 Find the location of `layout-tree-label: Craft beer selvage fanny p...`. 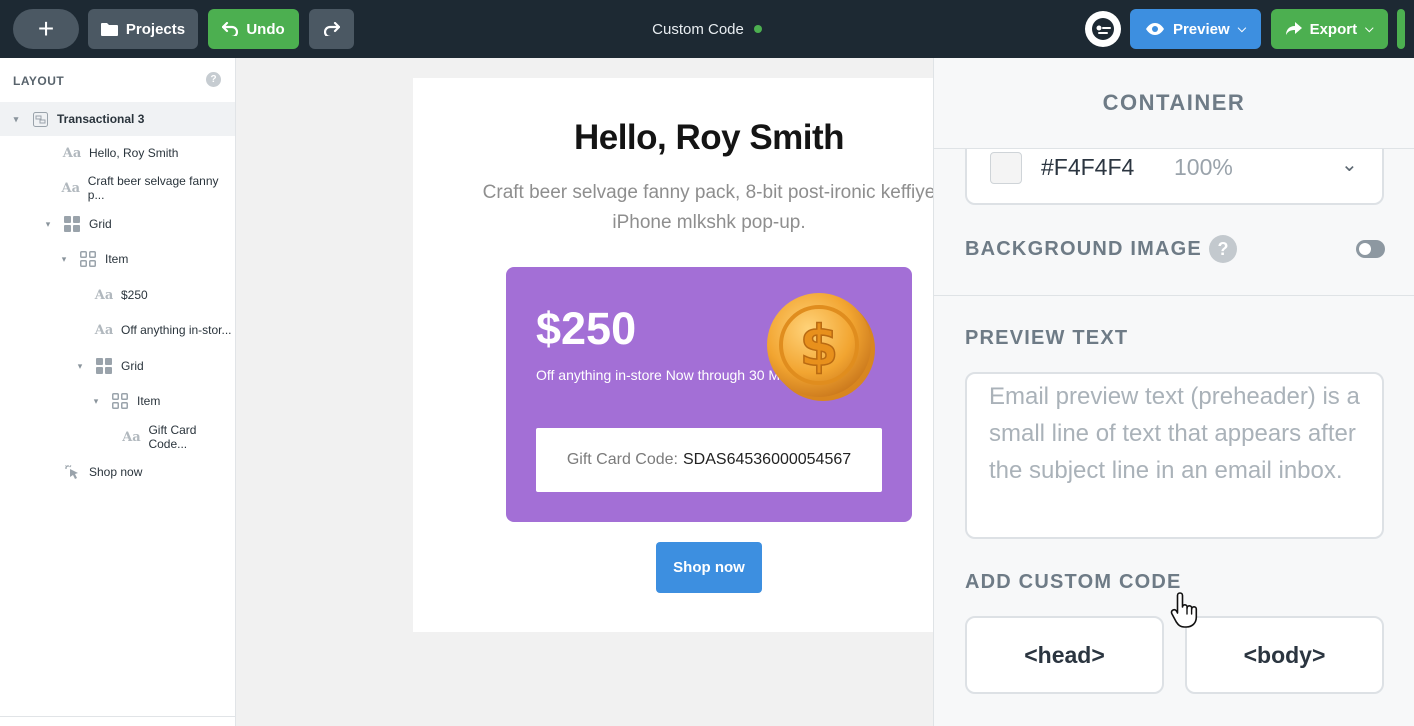

layout-tree-label: Craft beer selvage fanny p... is located at coordinates (153, 188).